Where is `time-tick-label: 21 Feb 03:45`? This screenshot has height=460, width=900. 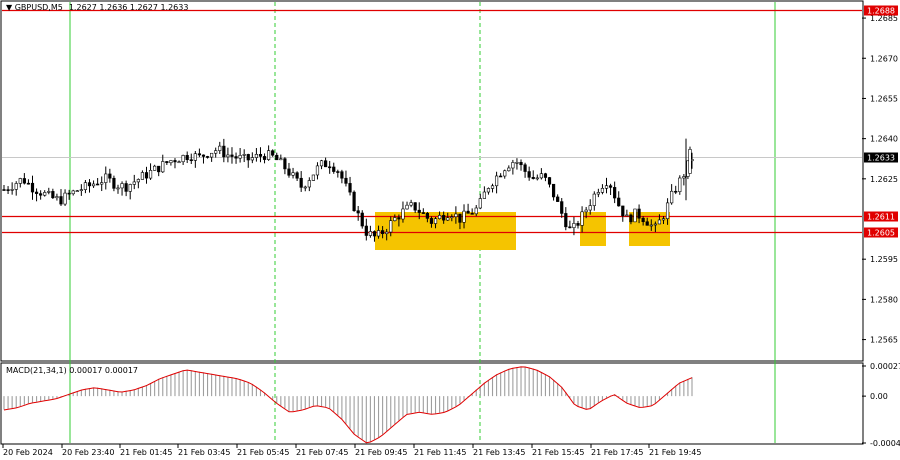
time-tick-label: 21 Feb 03:45 is located at coordinates (204, 452).